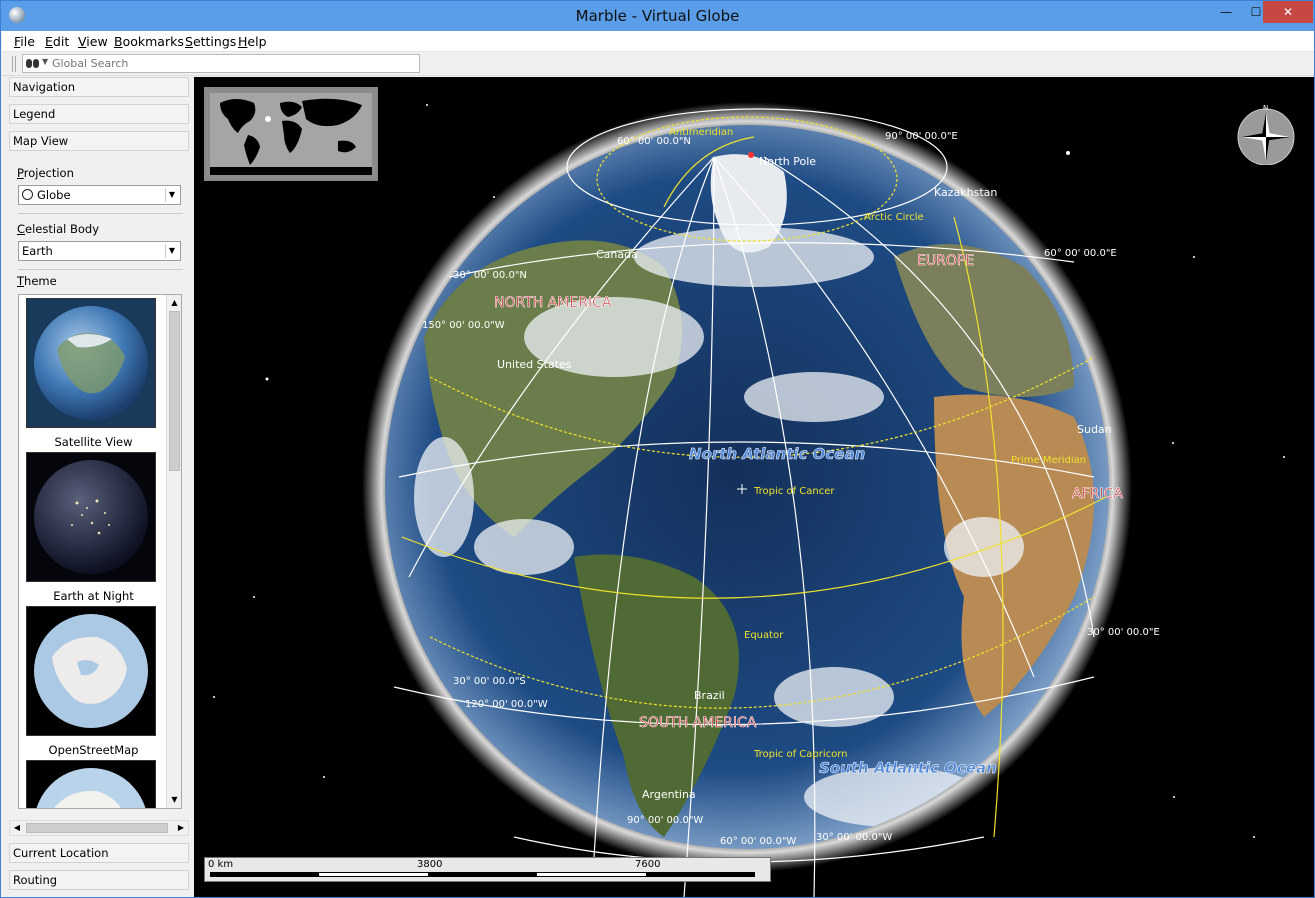 The width and height of the screenshot is (1315, 898). Describe the element at coordinates (506, 704) in the screenshot. I see `grid-label: 120° 00' 00.0"W` at that location.